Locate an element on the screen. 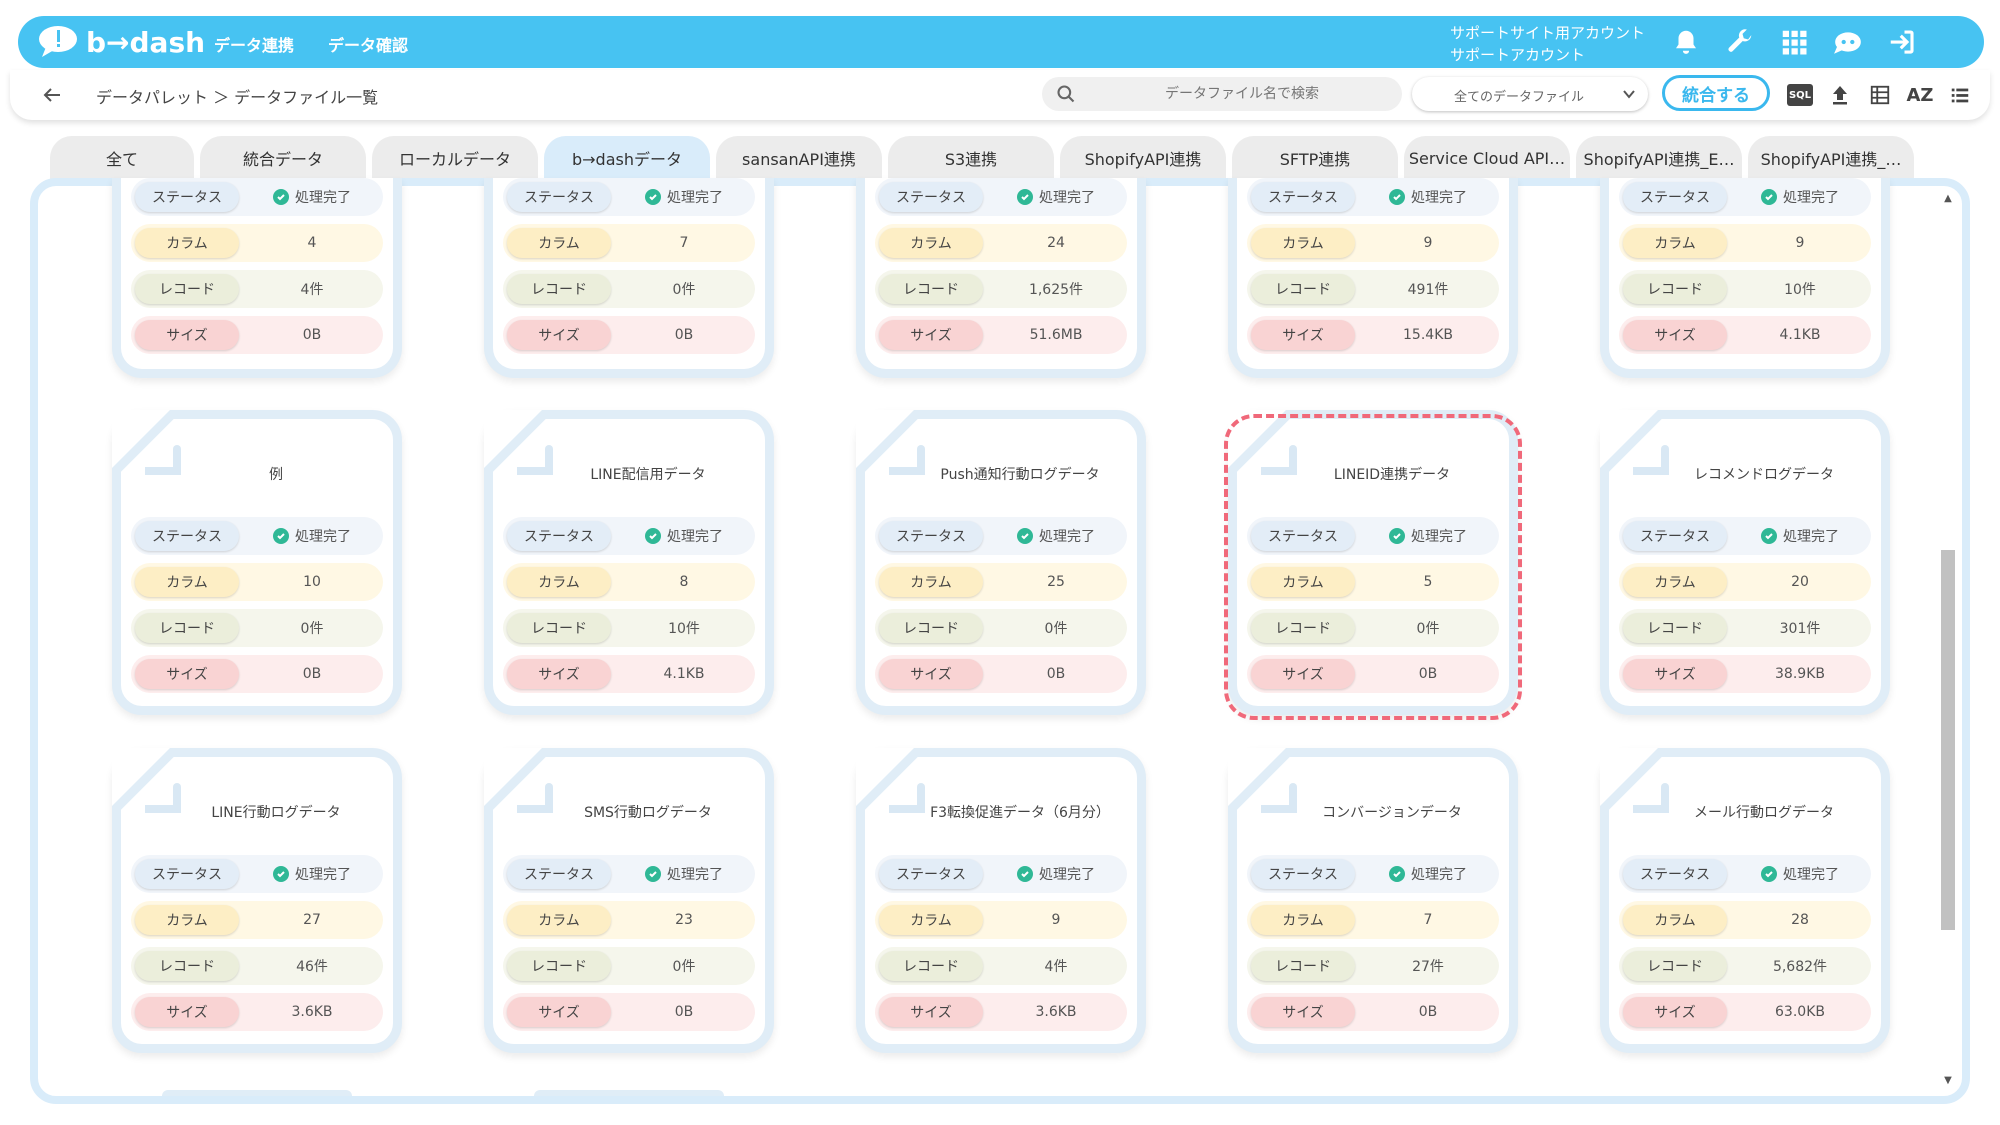 The height and width of the screenshot is (1125, 2000). nav-data-check: データ確認 is located at coordinates (368, 44).